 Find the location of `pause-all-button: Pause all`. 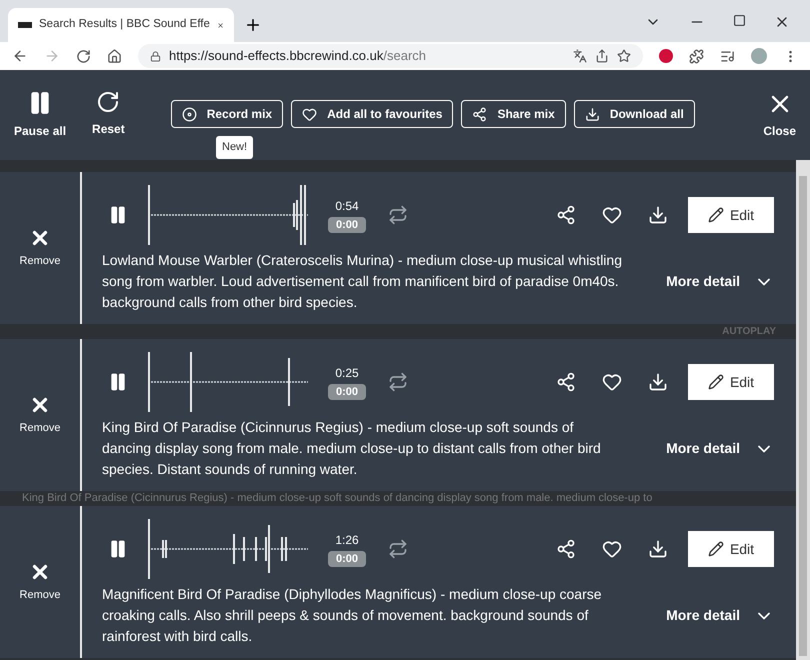

pause-all-button: Pause all is located at coordinates (40, 115).